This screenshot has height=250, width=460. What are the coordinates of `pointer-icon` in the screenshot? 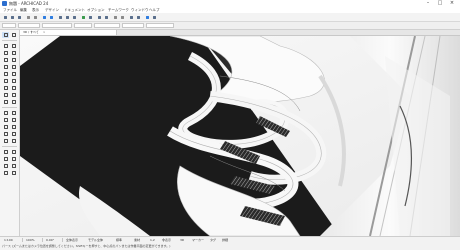 It's located at (44, 17).